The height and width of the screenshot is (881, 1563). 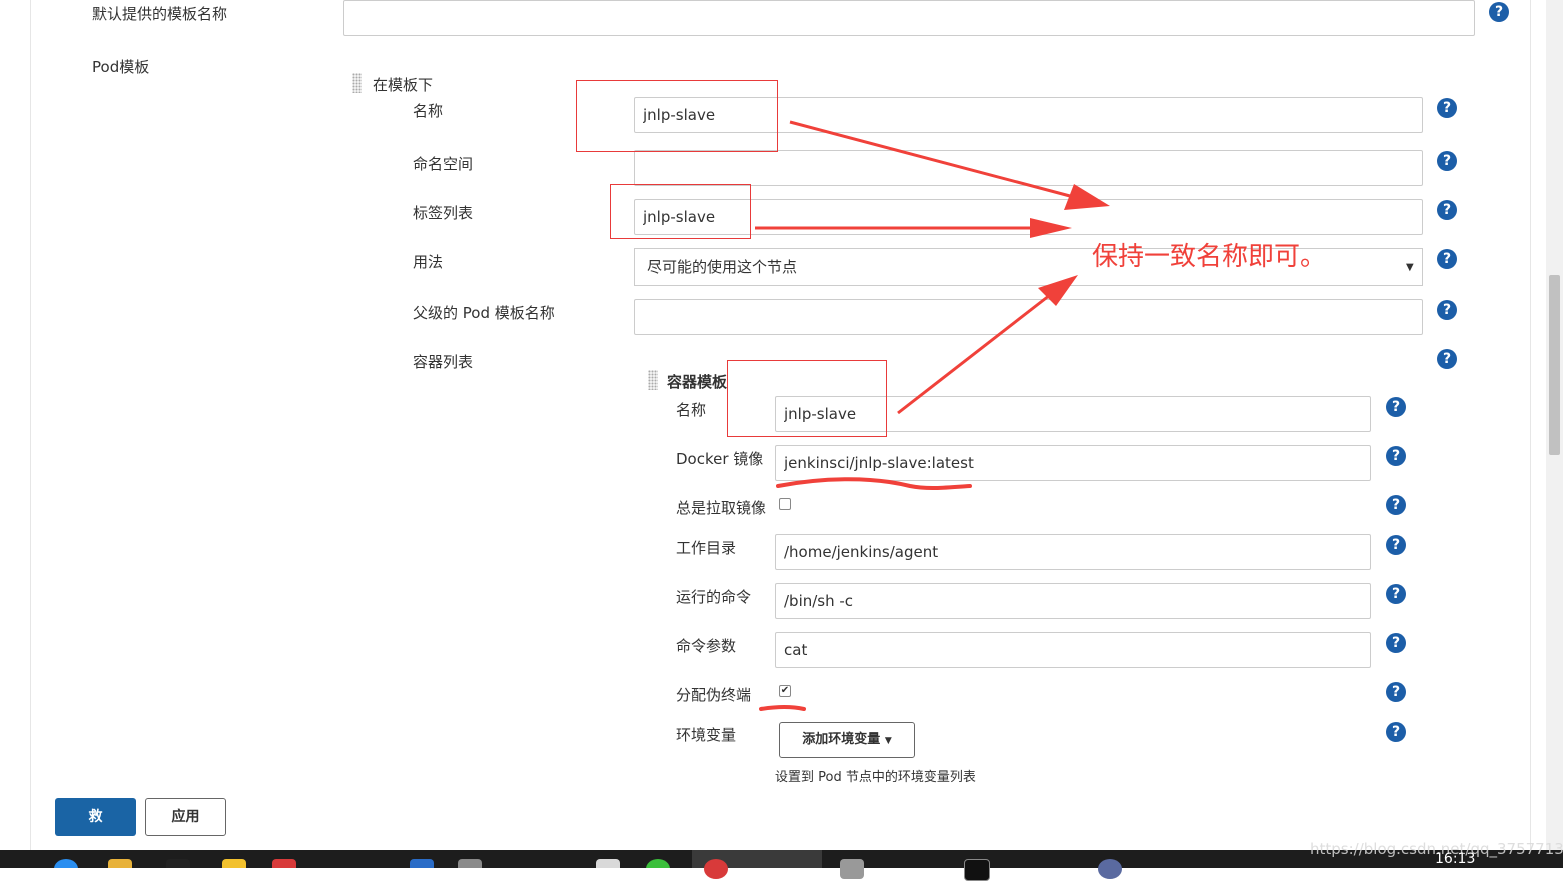 I want to click on underline-tty, so click(x=782, y=708).